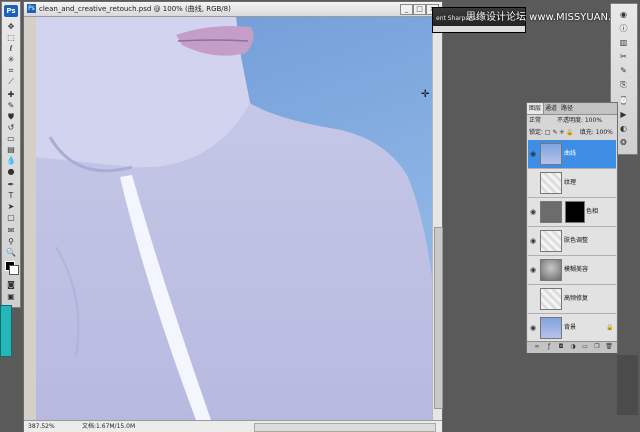 The height and width of the screenshot is (432, 640). What do you see at coordinates (425, 94) in the screenshot?
I see `cursor-crosshair-icon: ✛` at bounding box center [425, 94].